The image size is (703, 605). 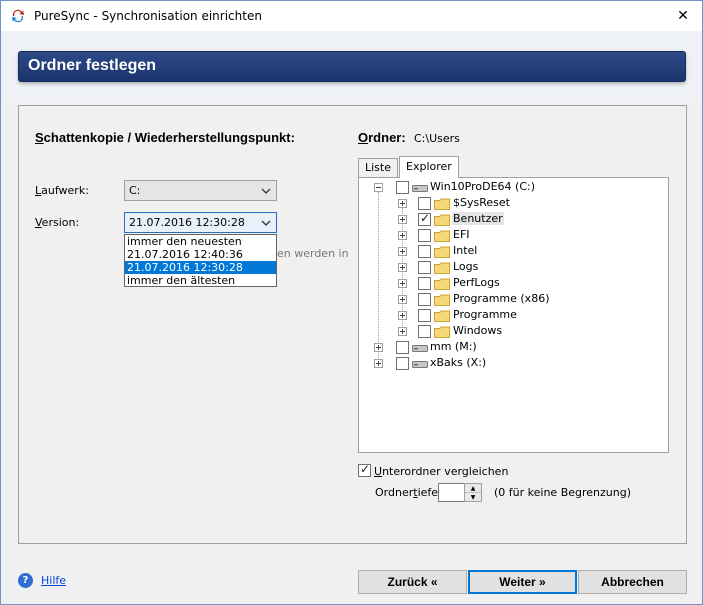 What do you see at coordinates (509, 251) in the screenshot?
I see `tree-node-folder: Intel` at bounding box center [509, 251].